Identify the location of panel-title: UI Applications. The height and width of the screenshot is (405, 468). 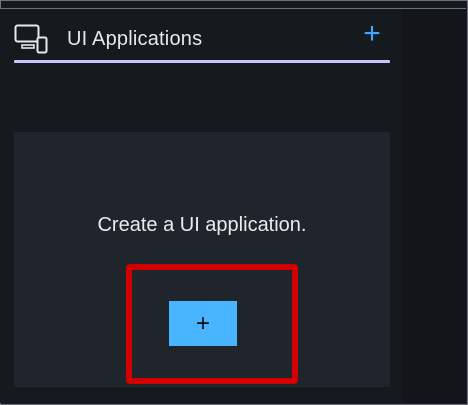
(135, 39).